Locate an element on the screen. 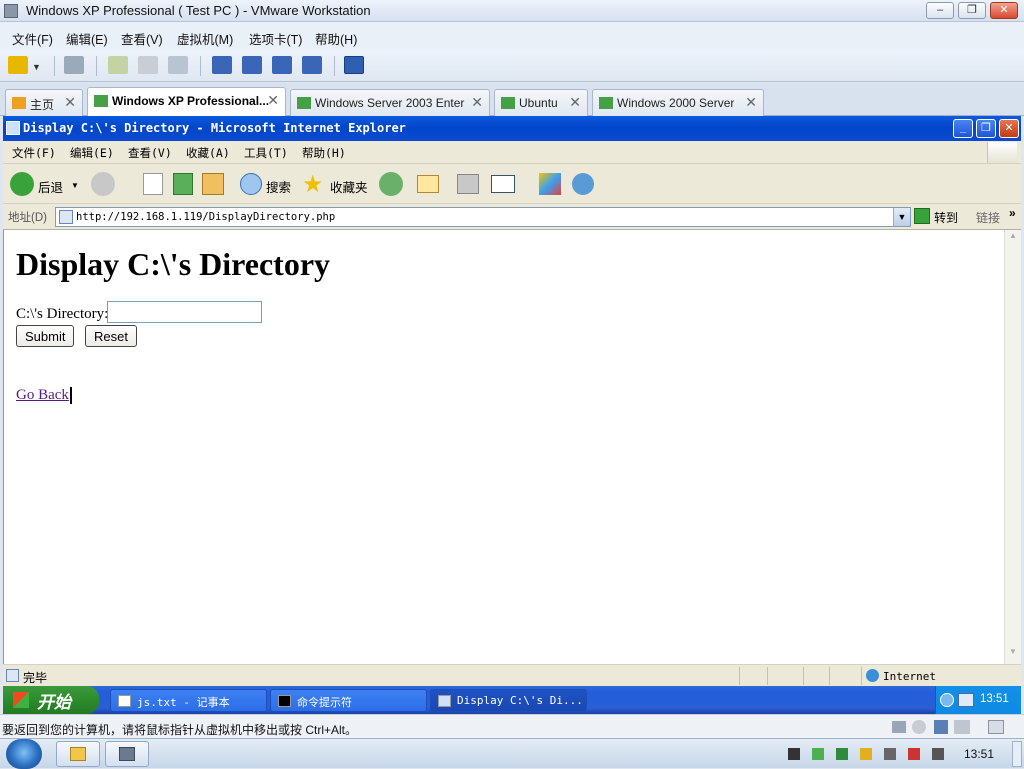 The image size is (1024, 769). tab-home: 主页 ✕ is located at coordinates (44, 102).